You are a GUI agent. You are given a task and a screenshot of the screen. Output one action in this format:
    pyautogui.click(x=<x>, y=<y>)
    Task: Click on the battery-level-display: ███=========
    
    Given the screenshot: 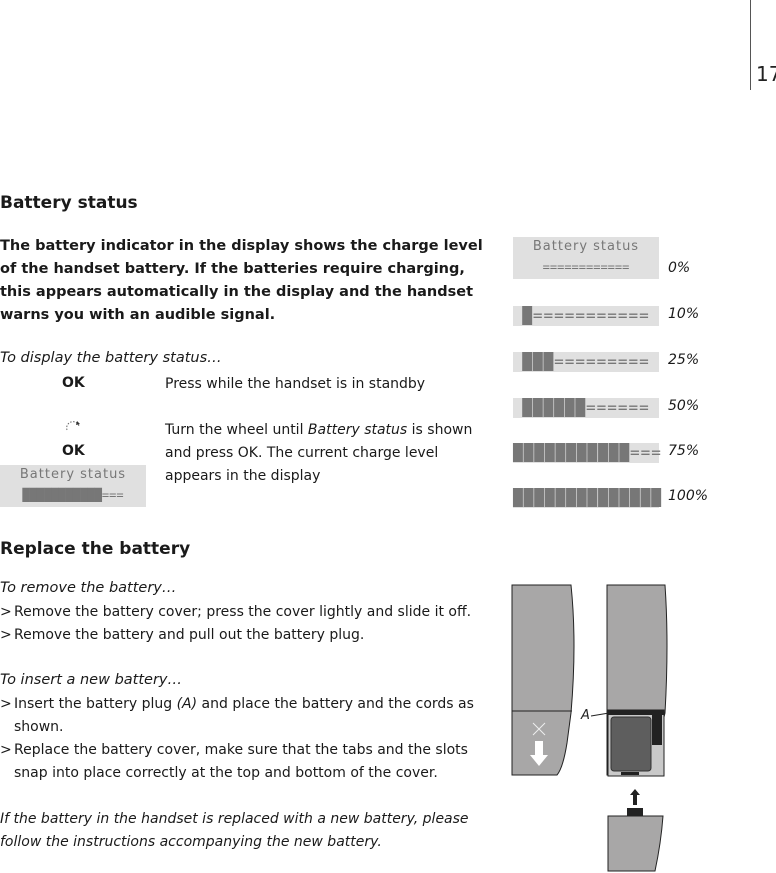 What is the action you would take?
    pyautogui.click(x=586, y=362)
    